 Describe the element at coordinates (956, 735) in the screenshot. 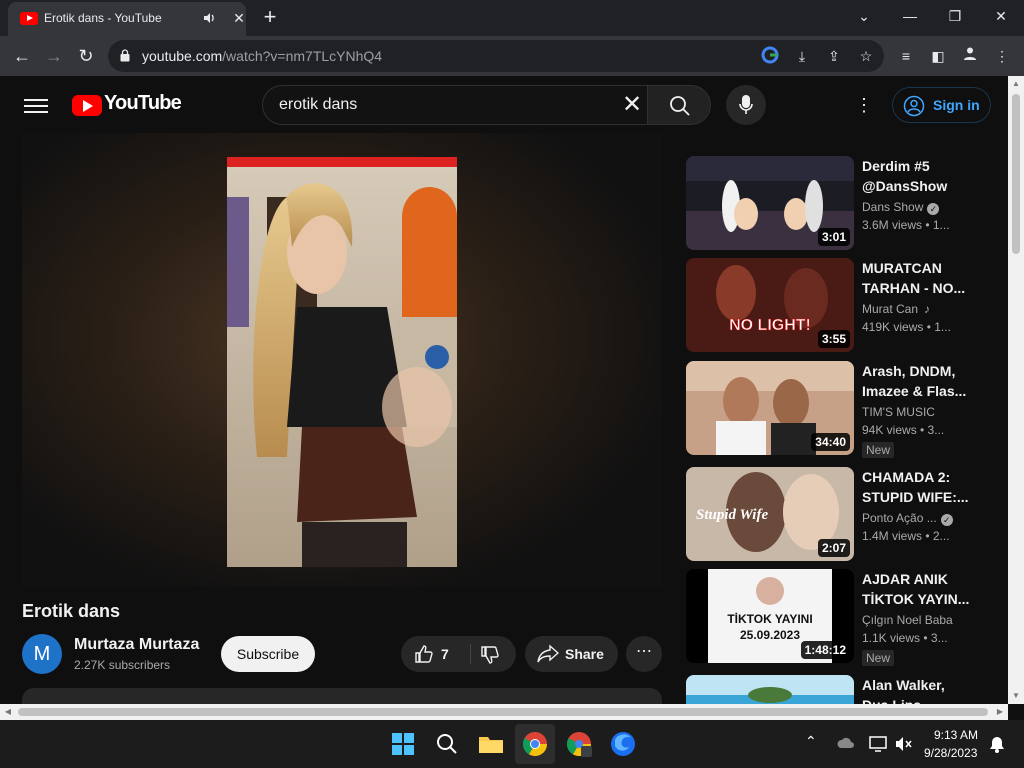

I see `clock-time: 9:13 AM` at that location.